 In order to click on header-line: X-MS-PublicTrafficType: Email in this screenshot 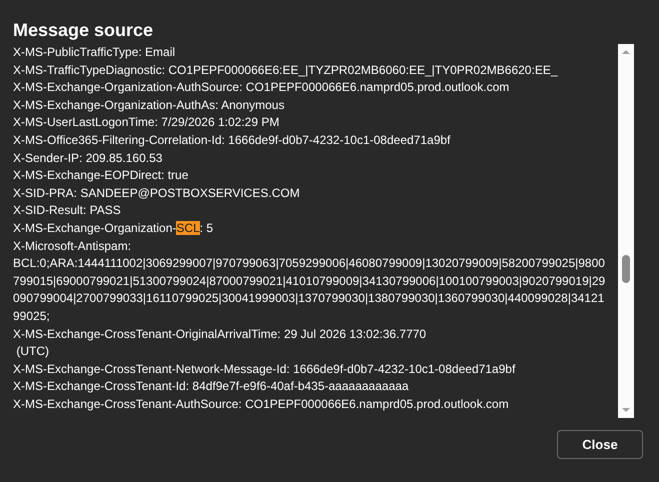, I will do `click(94, 52)`.